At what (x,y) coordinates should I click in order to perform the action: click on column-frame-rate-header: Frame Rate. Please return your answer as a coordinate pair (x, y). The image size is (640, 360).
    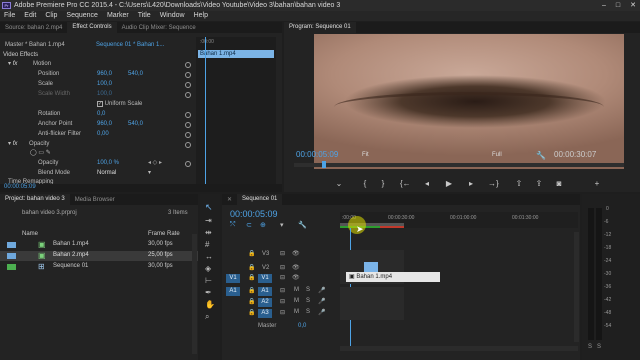
    Looking at the image, I should click on (164, 234).